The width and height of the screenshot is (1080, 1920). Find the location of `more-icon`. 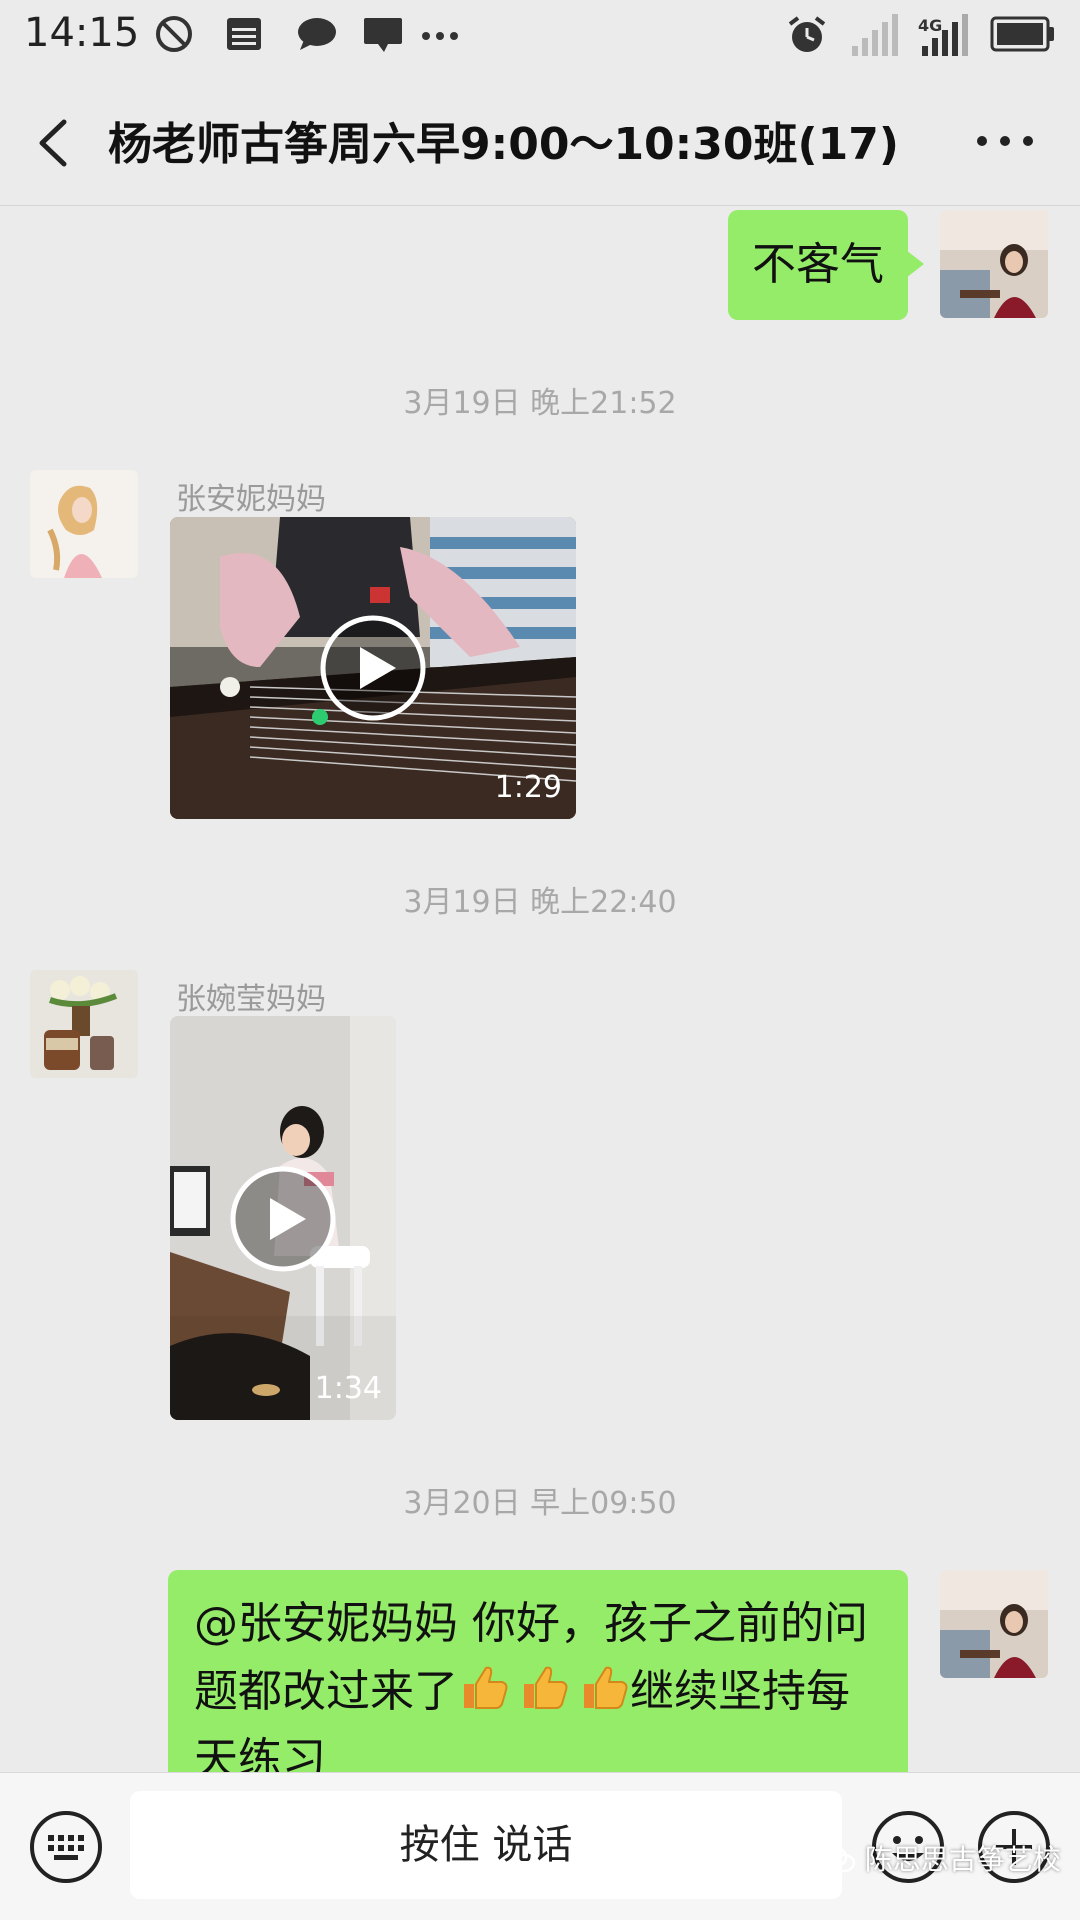

more-icon is located at coordinates (1005, 141).